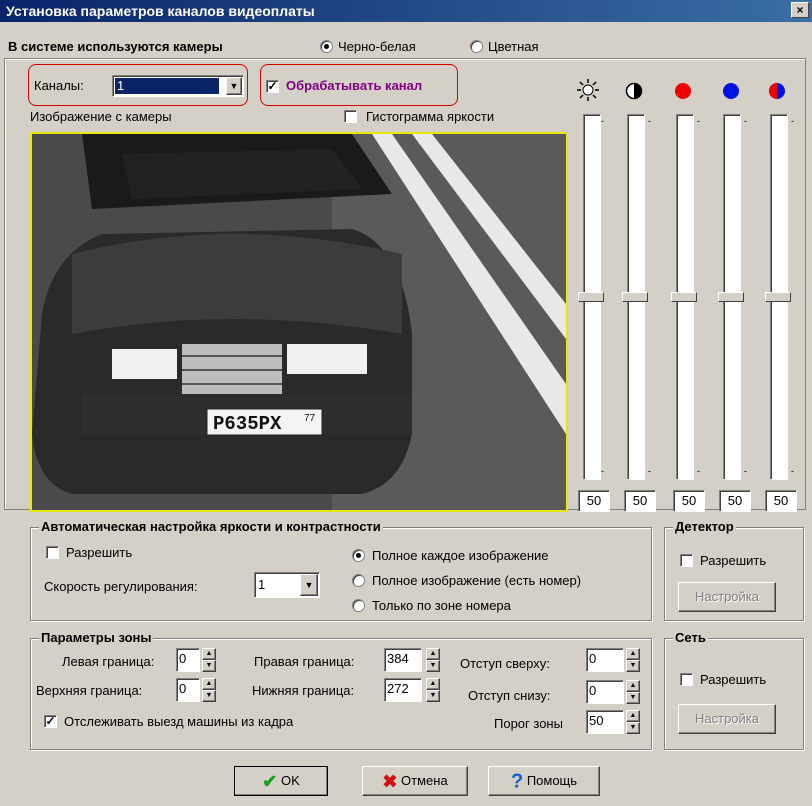  I want to click on detector-title: Детектор, so click(704, 526).